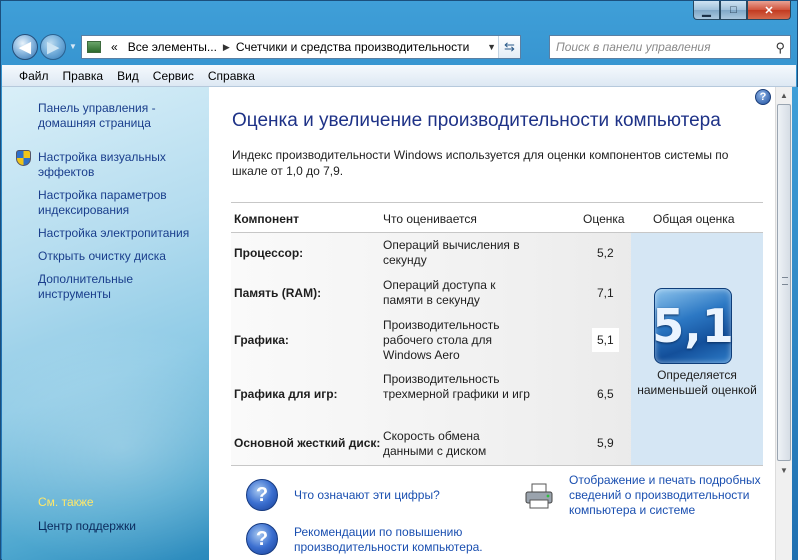  I want to click on base-score-caption: Определяется наименьшей оценкой, so click(697, 382).